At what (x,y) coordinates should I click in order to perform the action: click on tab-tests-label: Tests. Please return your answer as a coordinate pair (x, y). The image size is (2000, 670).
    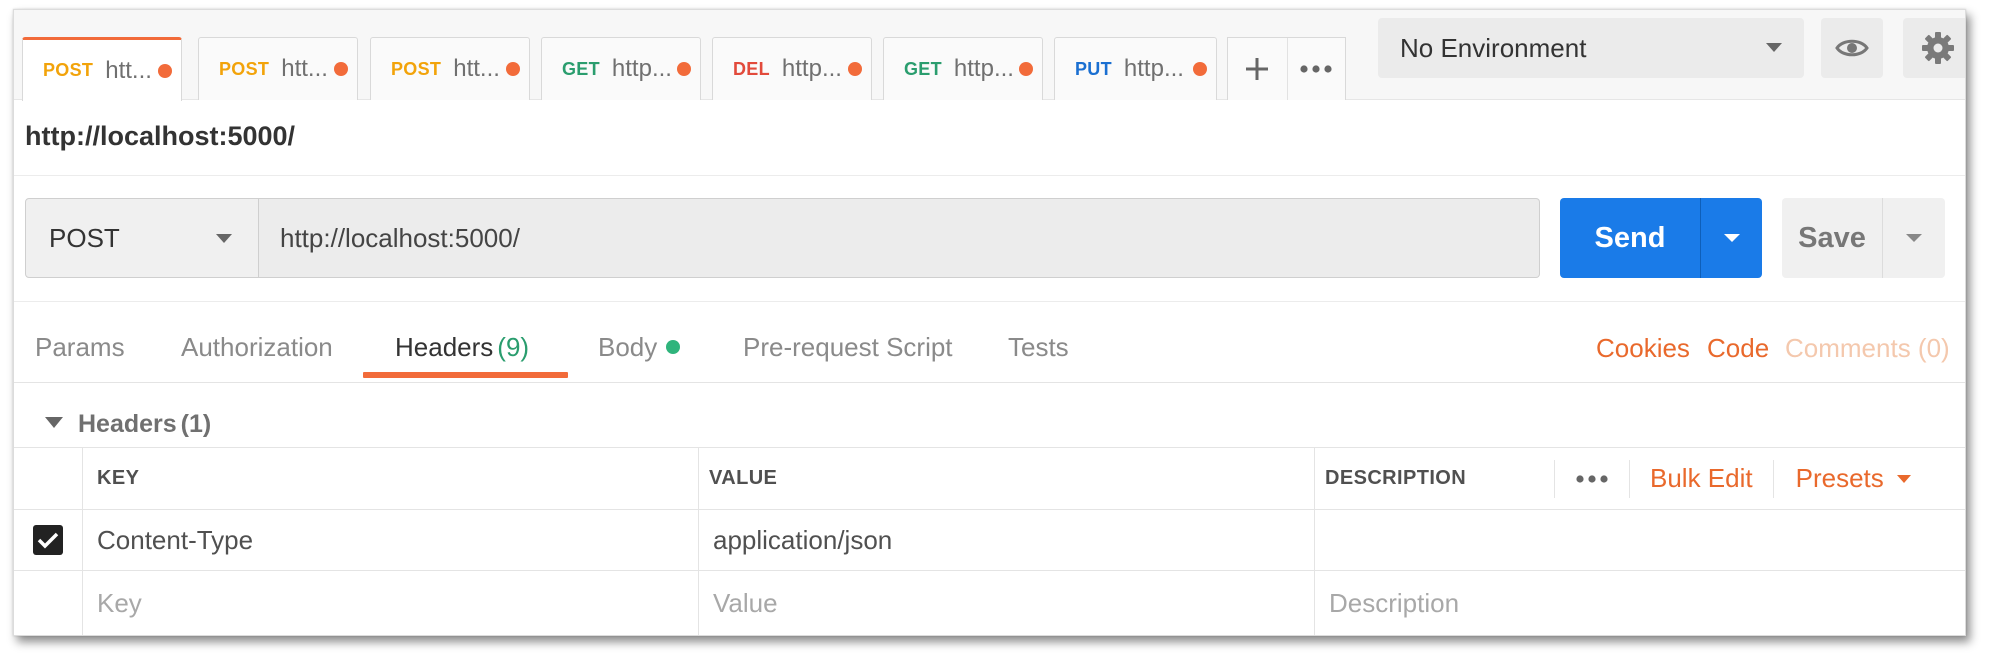
    Looking at the image, I should click on (1038, 347).